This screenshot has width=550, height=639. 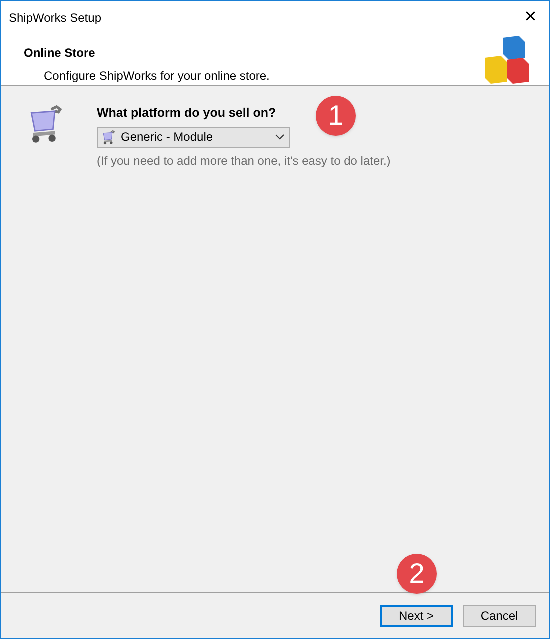 What do you see at coordinates (109, 137) in the screenshot?
I see `shopping-cart-icon` at bounding box center [109, 137].